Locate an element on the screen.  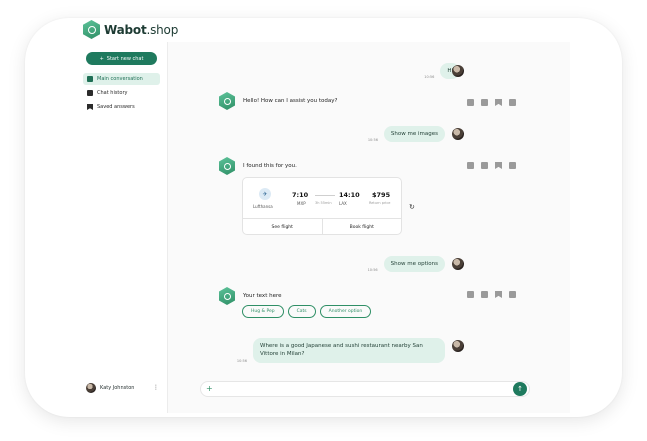
chat-icon is located at coordinates (90, 79).